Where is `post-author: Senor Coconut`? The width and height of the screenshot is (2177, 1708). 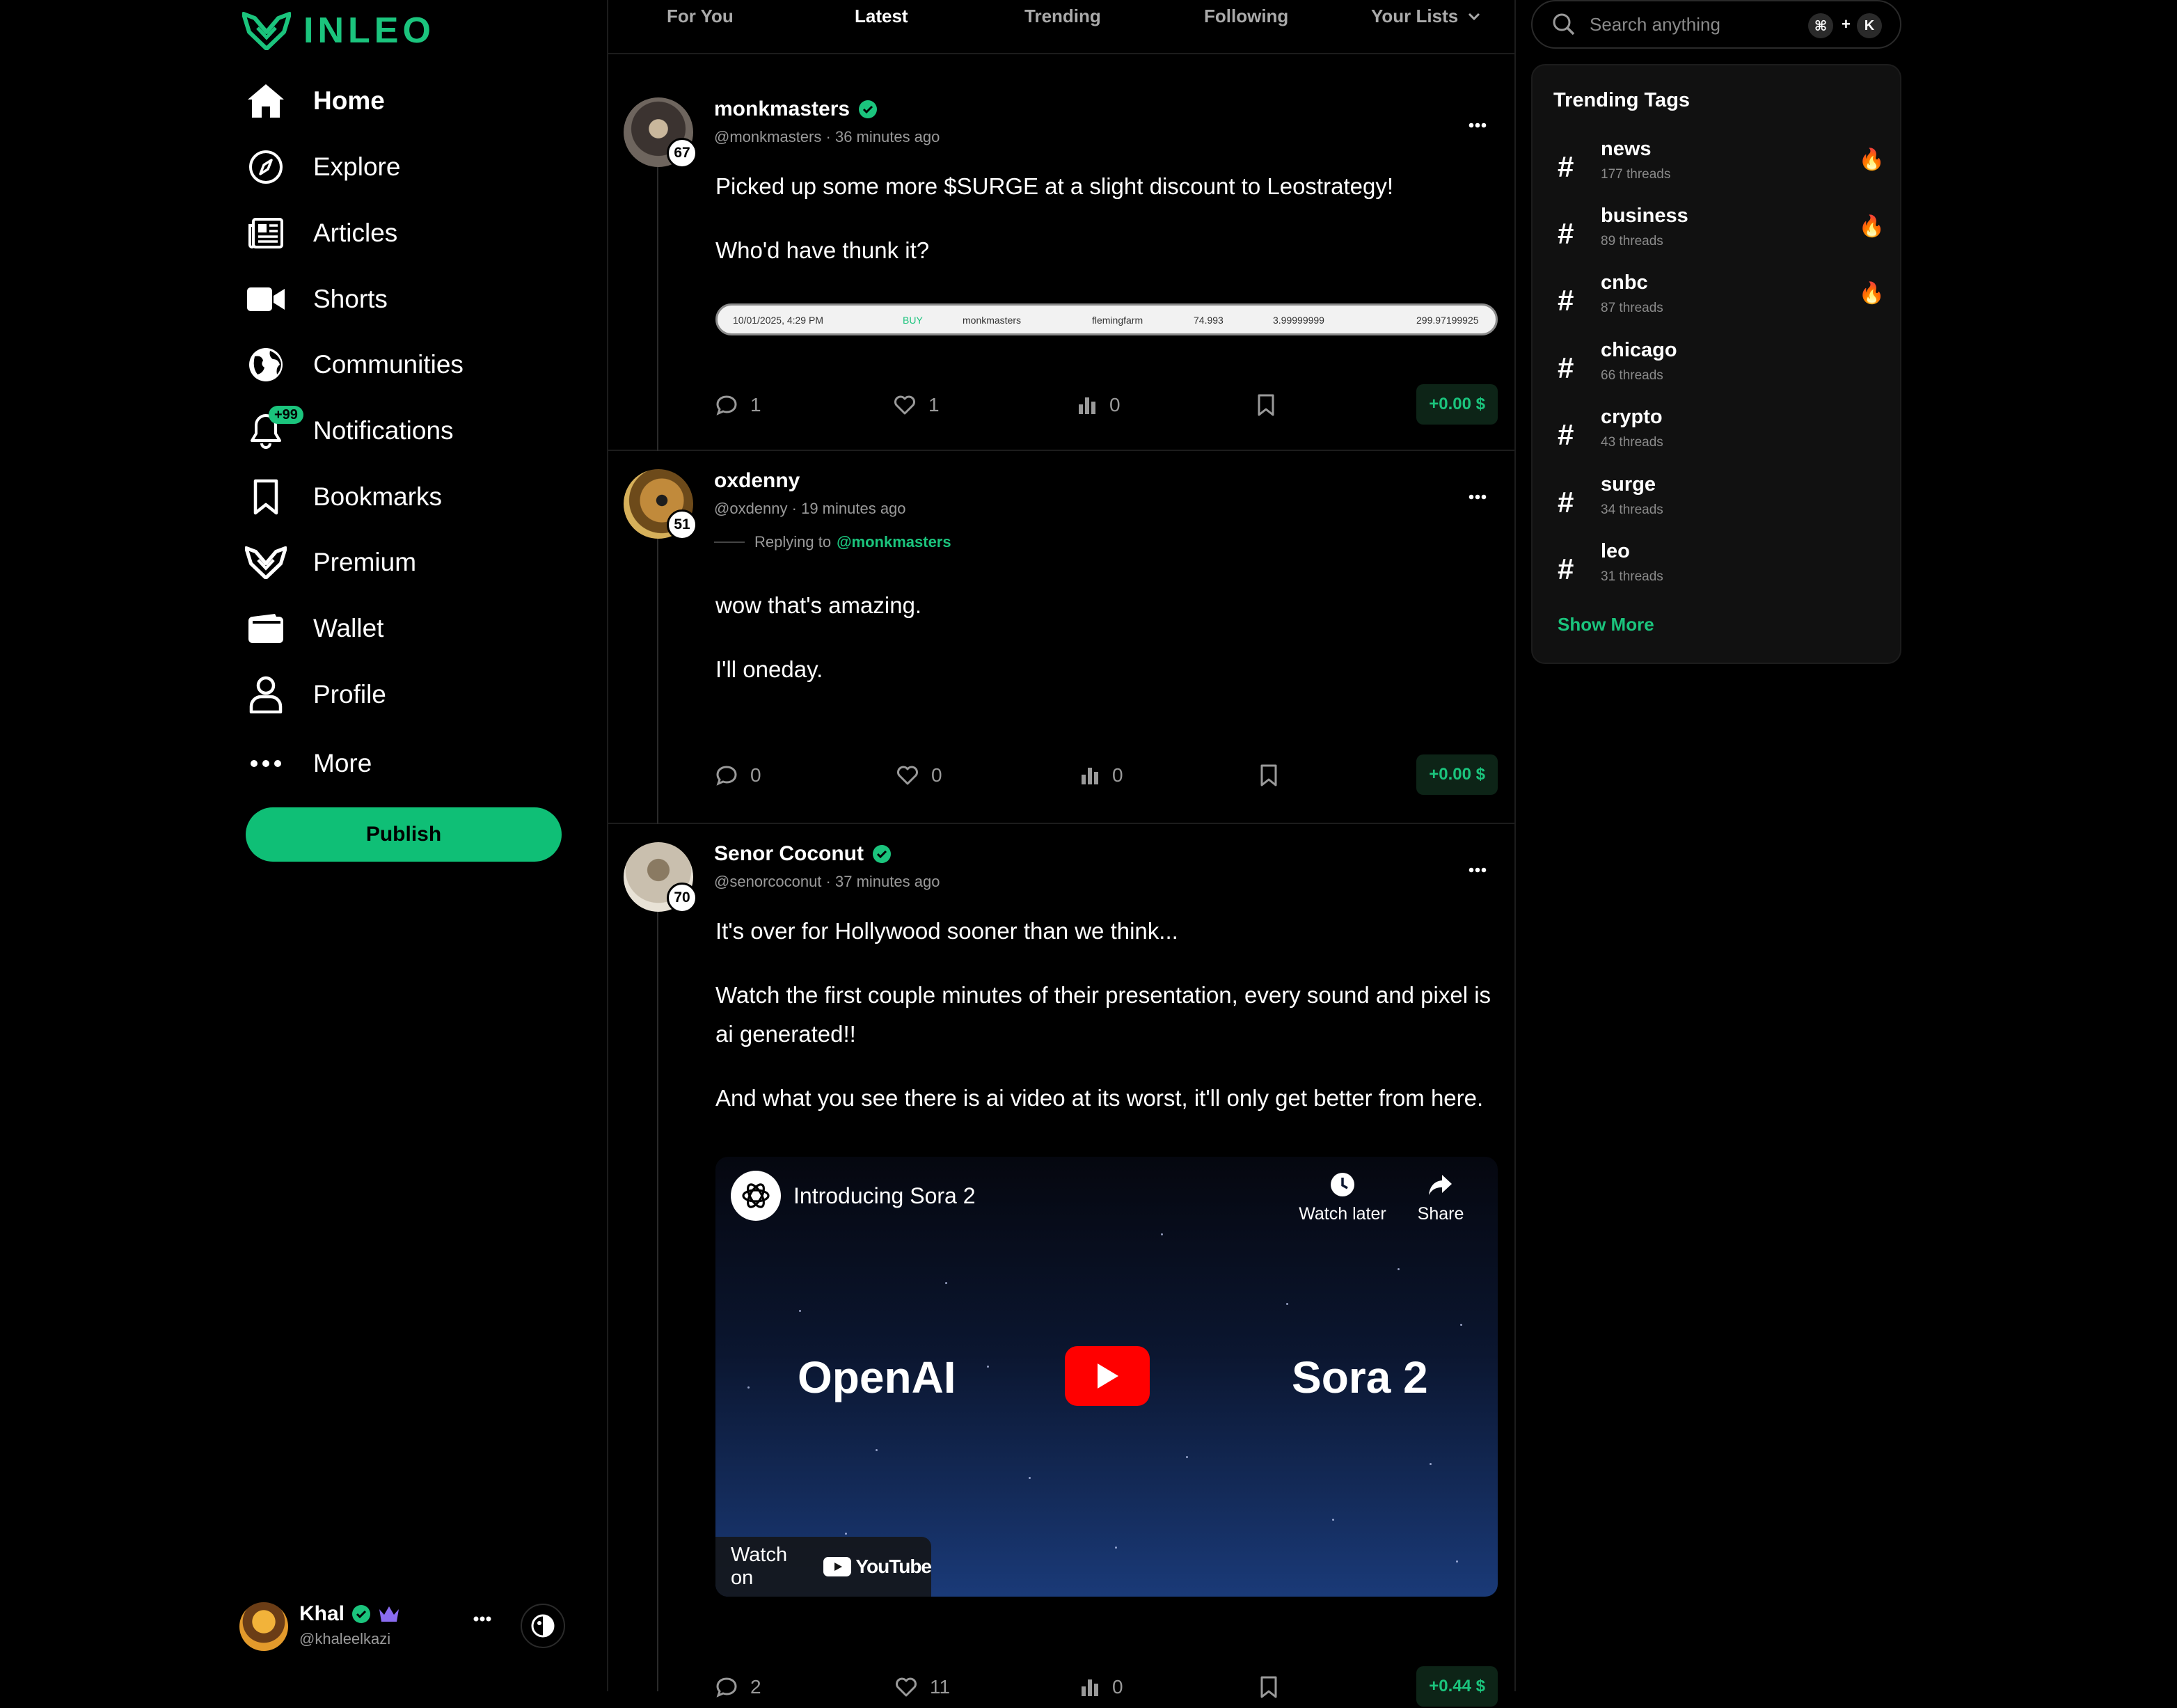 post-author: Senor Coconut is located at coordinates (803, 854).